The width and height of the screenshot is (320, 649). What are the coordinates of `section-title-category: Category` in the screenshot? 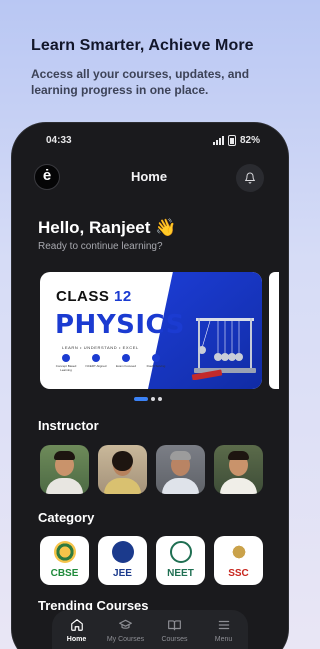 It's located at (66, 517).